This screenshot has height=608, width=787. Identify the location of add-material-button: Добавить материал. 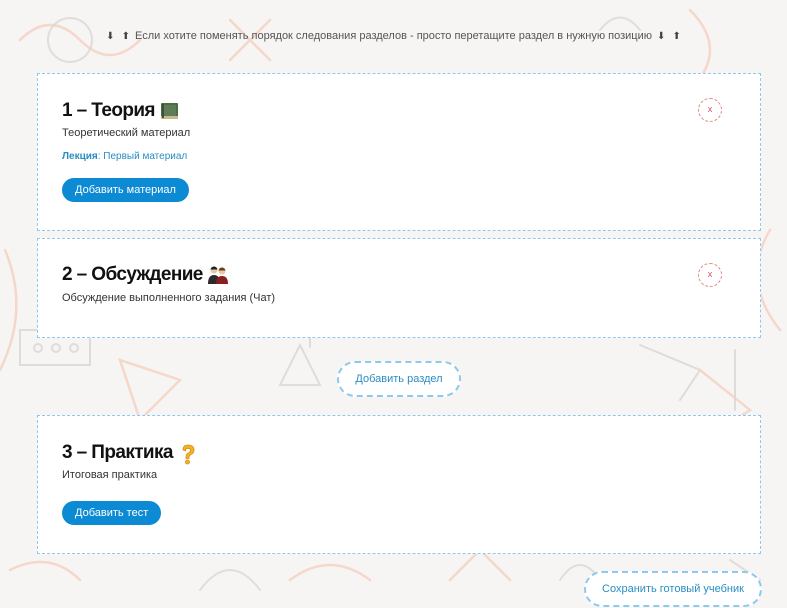
(125, 190).